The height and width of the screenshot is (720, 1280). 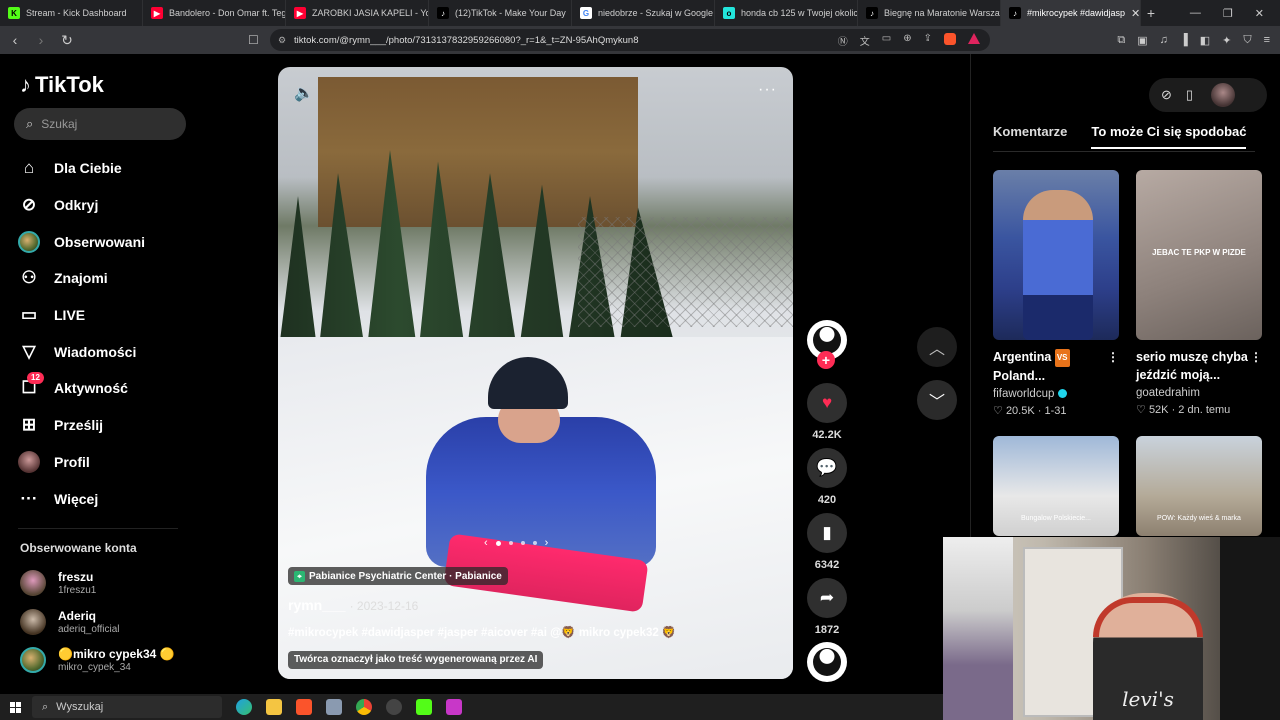 I want to click on previous-post-button: ︿, so click(x=937, y=347).